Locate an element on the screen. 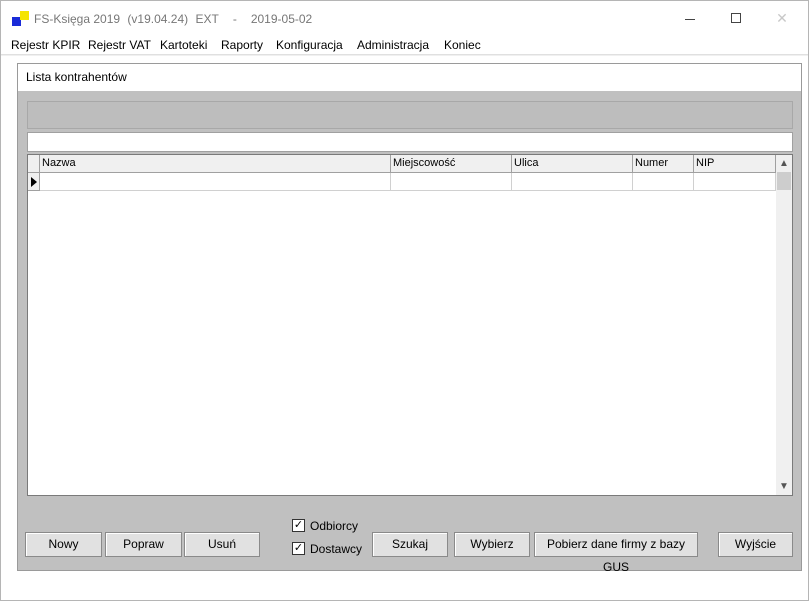  dialog-title-bar: Lista kontrahentów is located at coordinates (409, 77).